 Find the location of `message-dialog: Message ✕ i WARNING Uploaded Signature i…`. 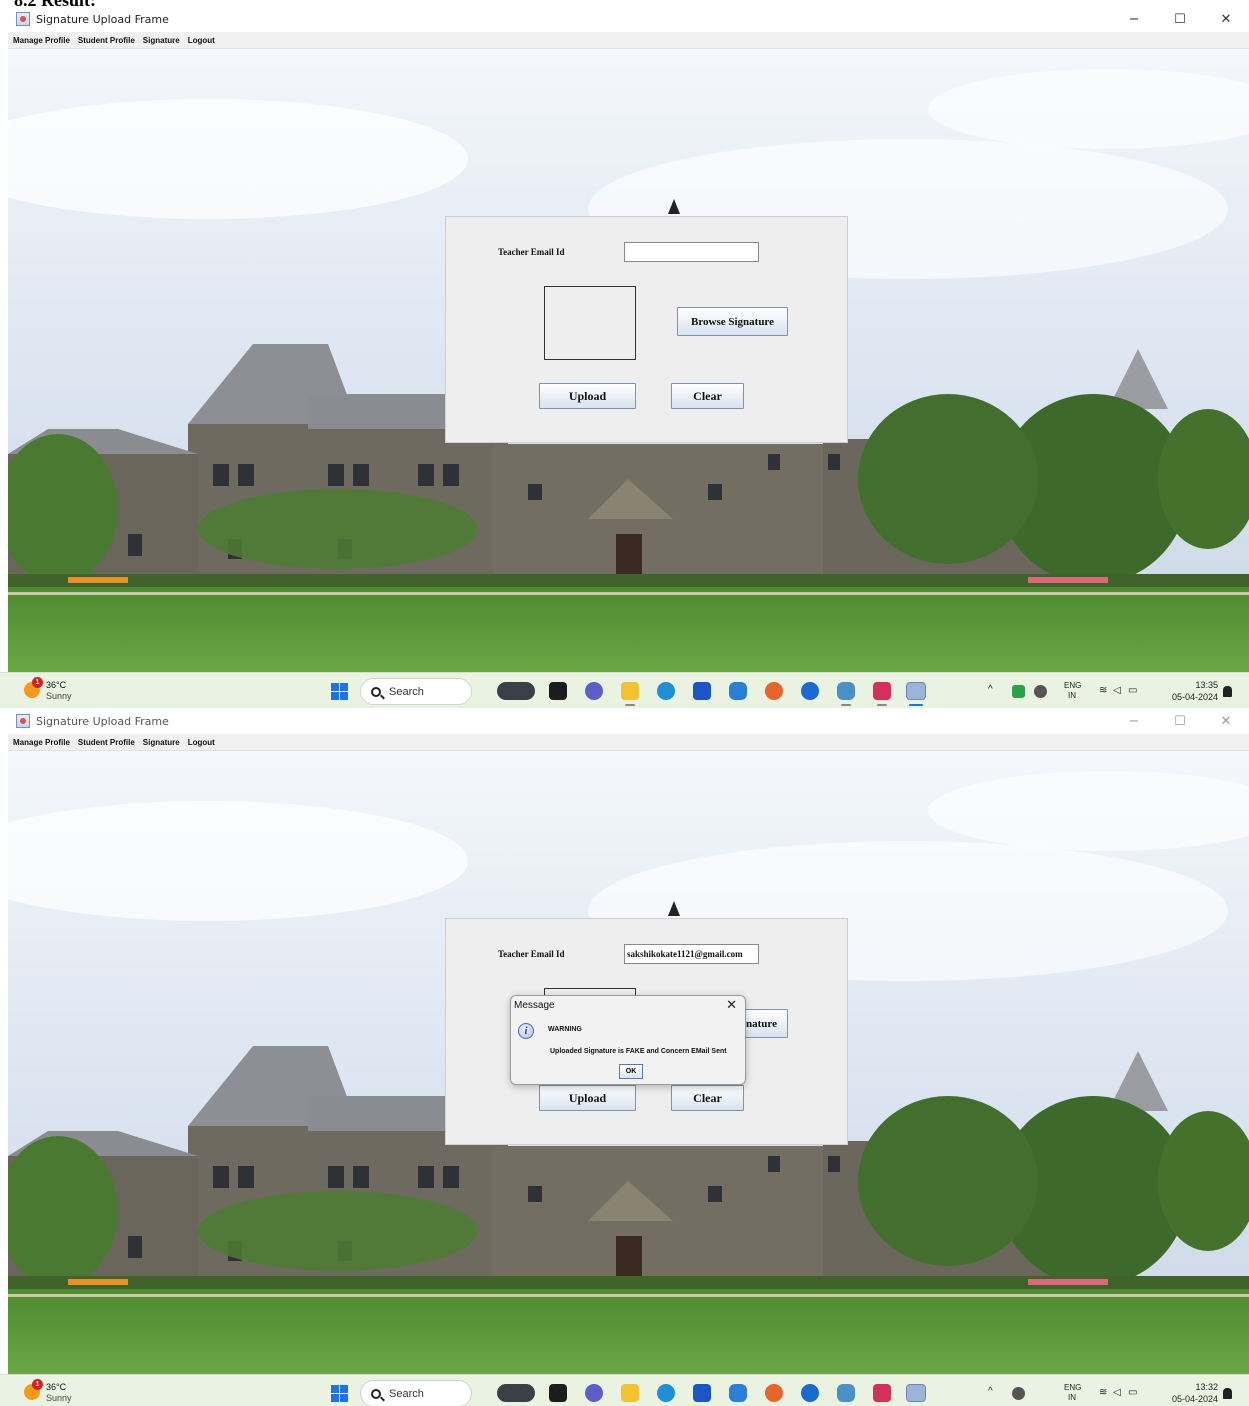

message-dialog: Message ✕ i WARNING Uploaded Signature i… is located at coordinates (628, 1040).